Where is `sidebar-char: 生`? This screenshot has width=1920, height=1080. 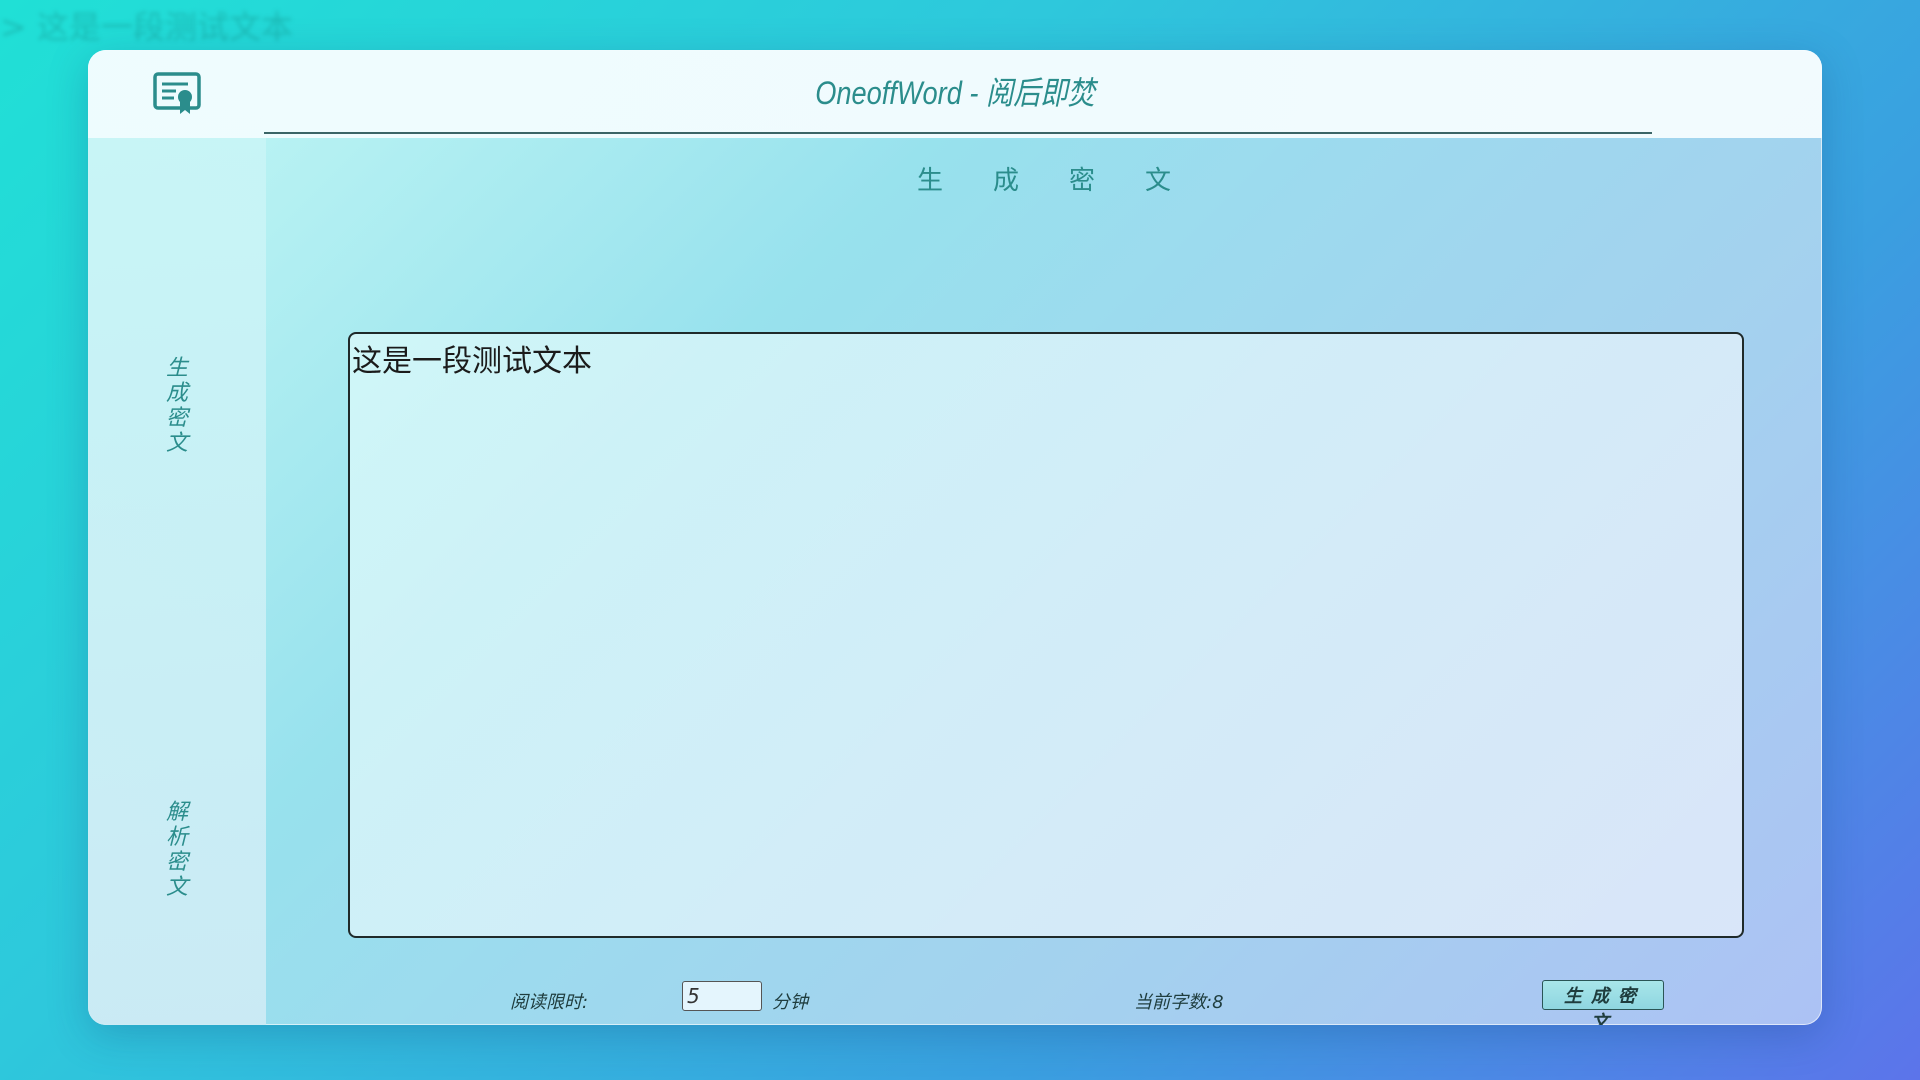 sidebar-char: 生 is located at coordinates (176, 368).